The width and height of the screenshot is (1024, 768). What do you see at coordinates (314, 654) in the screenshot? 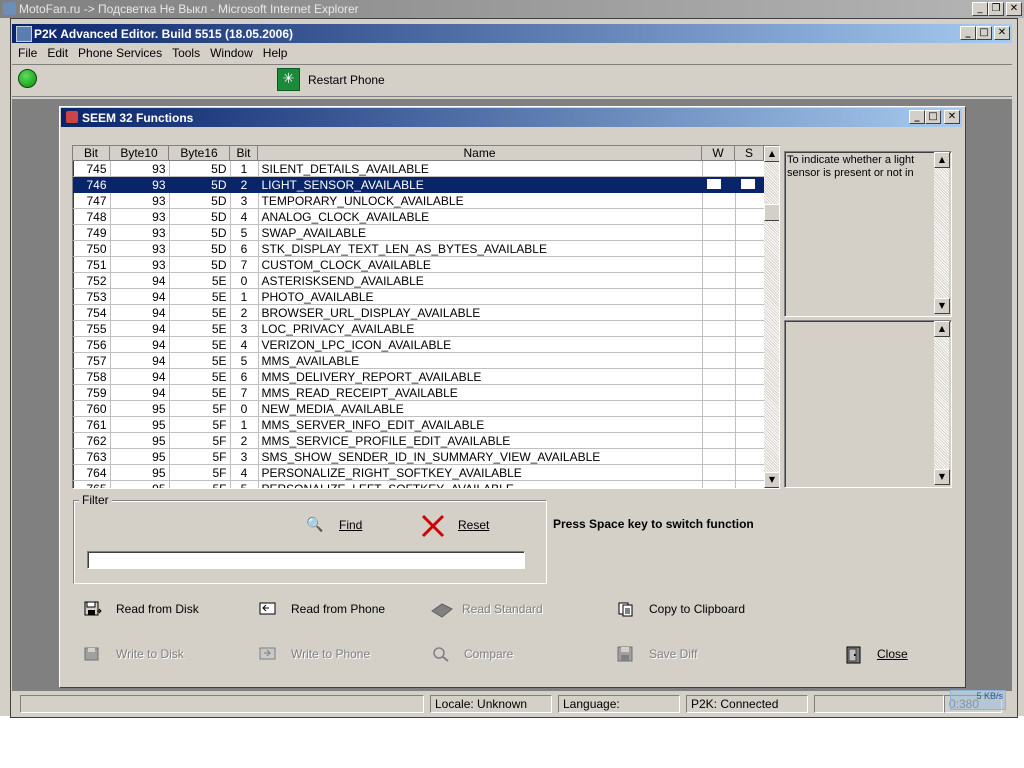
I see `write-to-phone-button: Write to Phone` at bounding box center [314, 654].